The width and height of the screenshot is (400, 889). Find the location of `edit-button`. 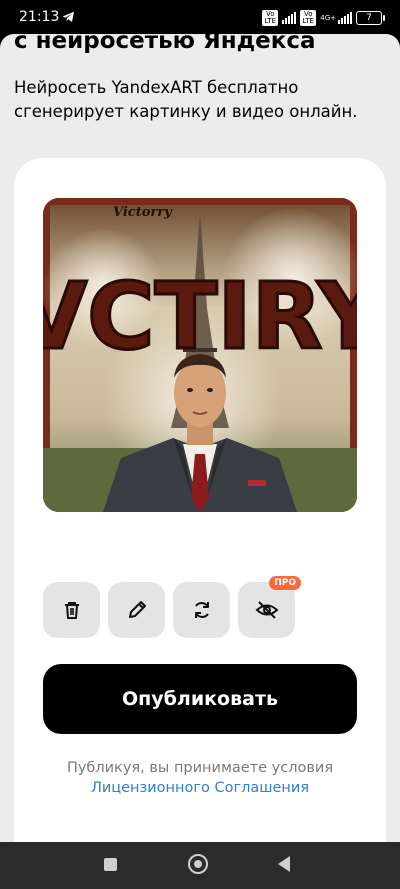

edit-button is located at coordinates (136, 610).